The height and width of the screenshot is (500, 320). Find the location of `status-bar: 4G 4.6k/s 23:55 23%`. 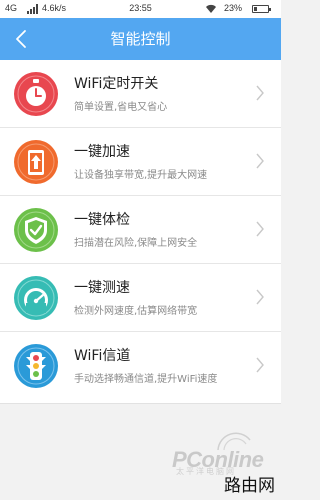

status-bar: 4G 4.6k/s 23:55 23% is located at coordinates (140, 9).